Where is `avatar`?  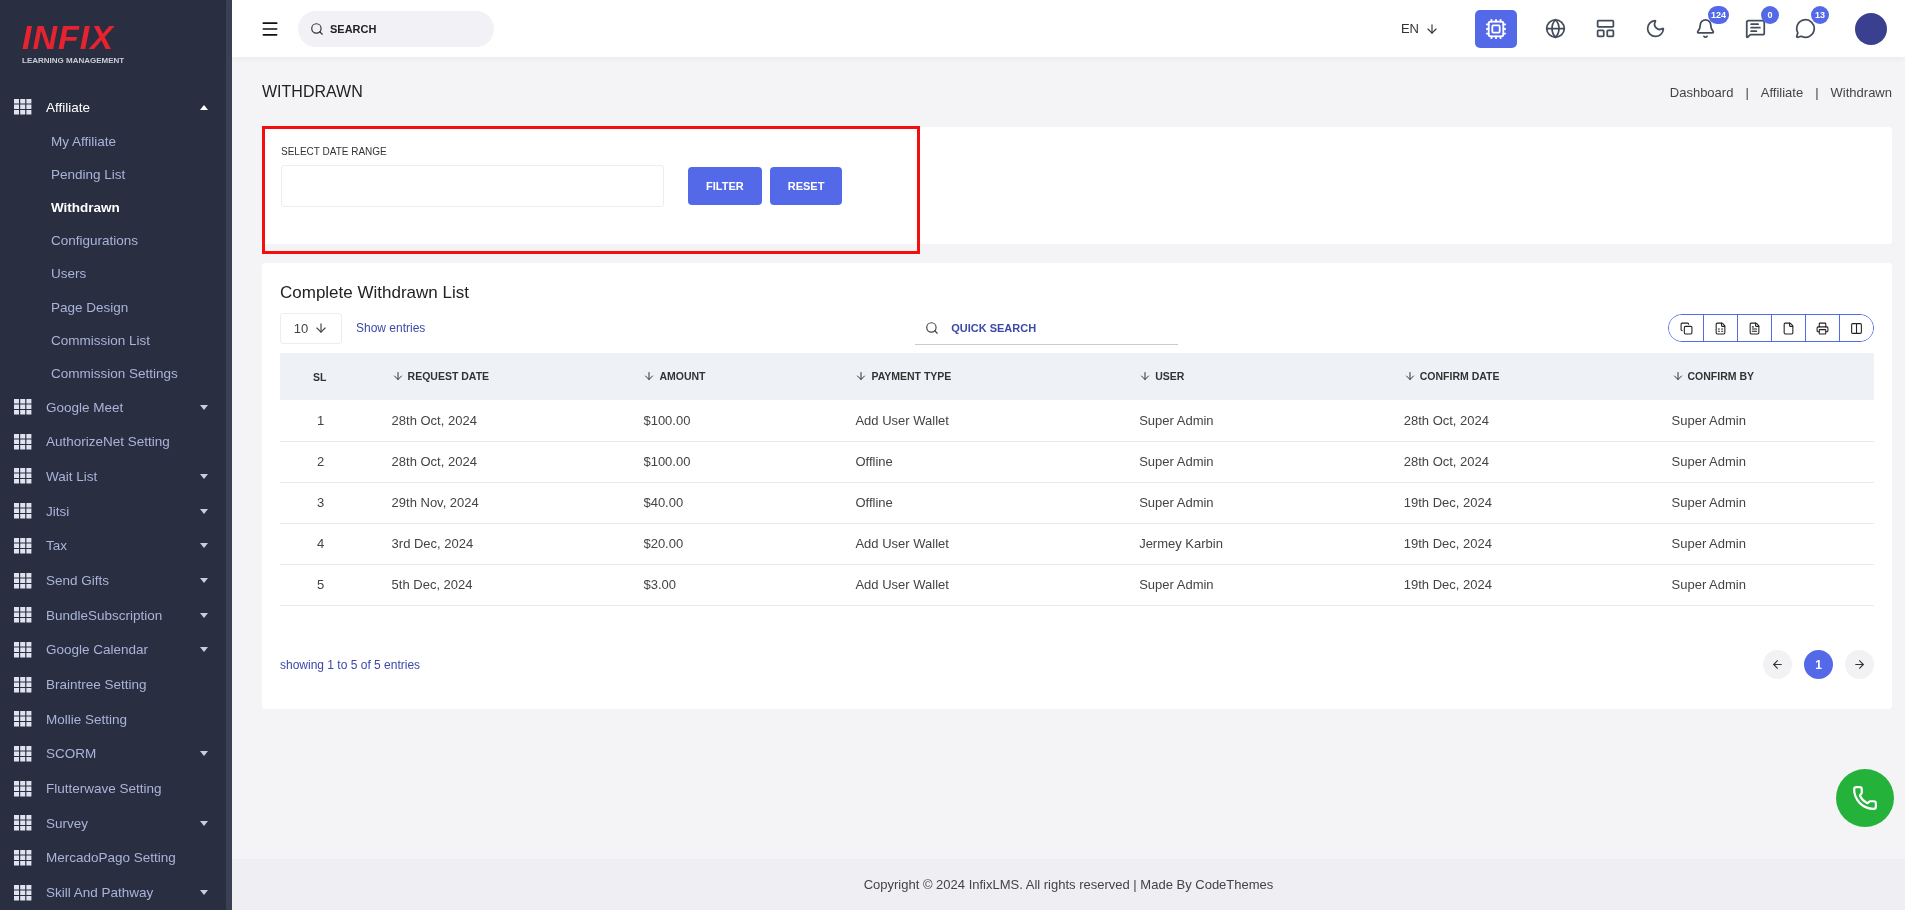
avatar is located at coordinates (1871, 28).